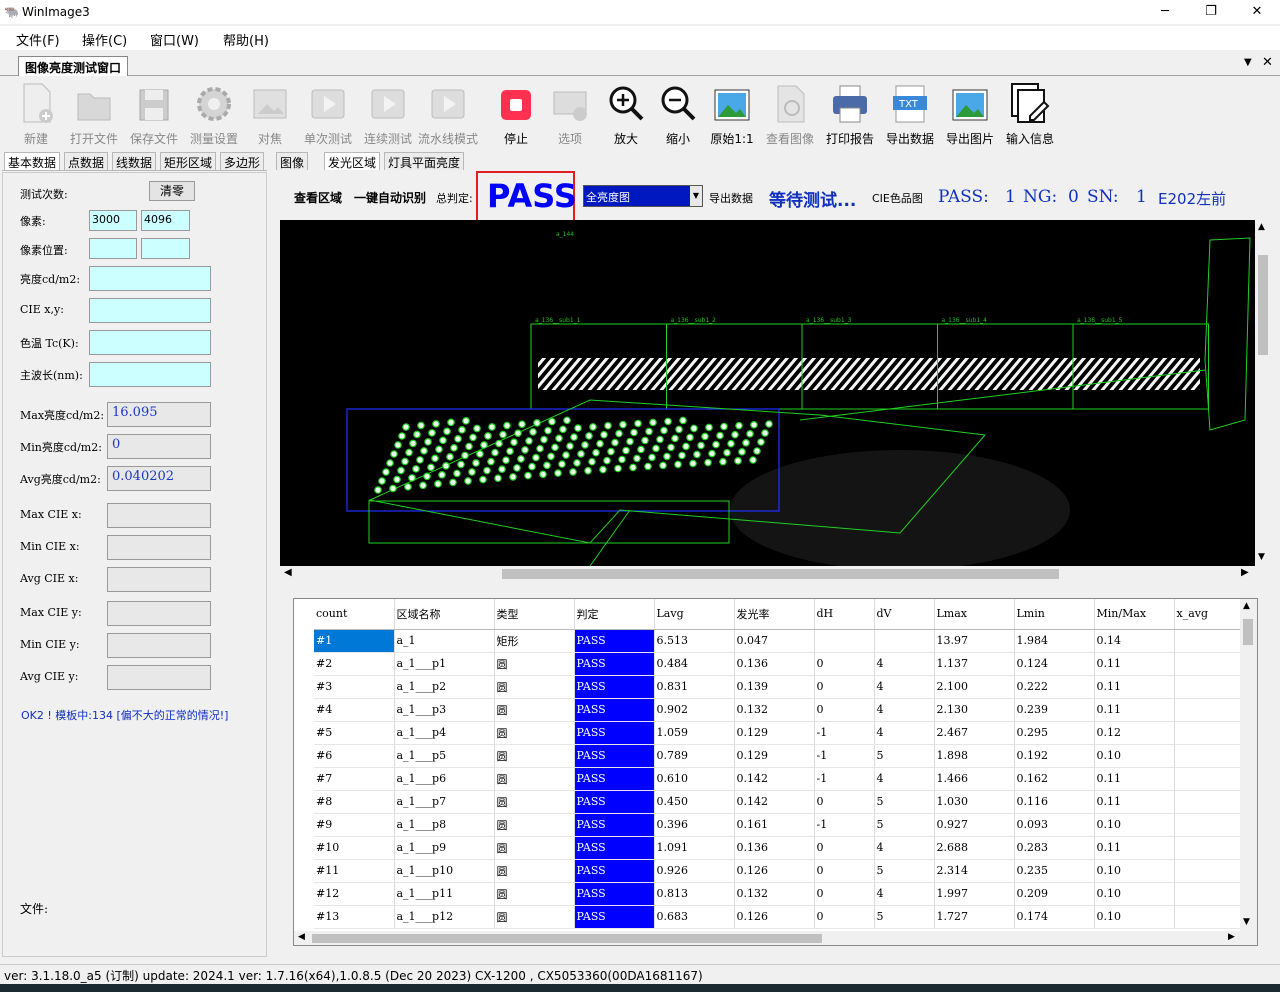 The width and height of the screenshot is (1280, 992). I want to click on table-cell: 0.610, so click(694, 779).